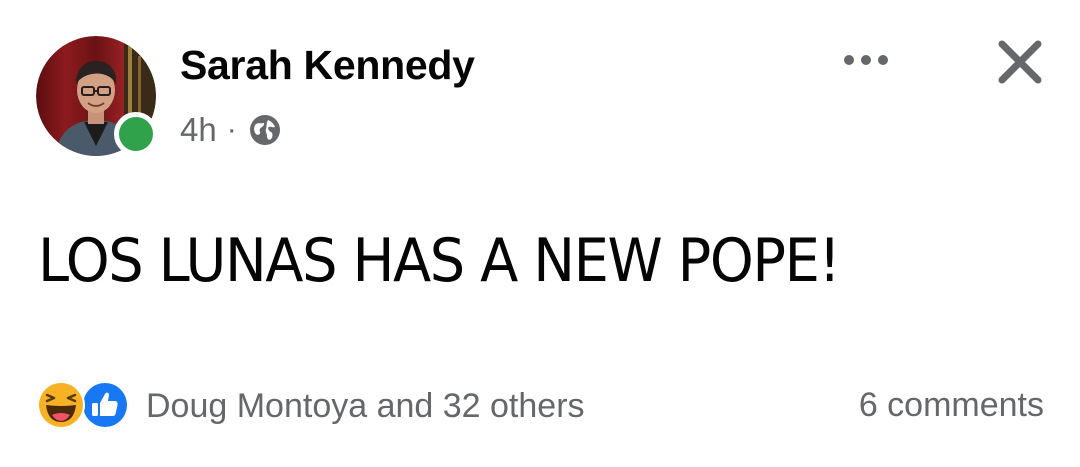 Image resolution: width=1080 pixels, height=467 pixels. What do you see at coordinates (265, 130) in the screenshot?
I see `globe-icon` at bounding box center [265, 130].